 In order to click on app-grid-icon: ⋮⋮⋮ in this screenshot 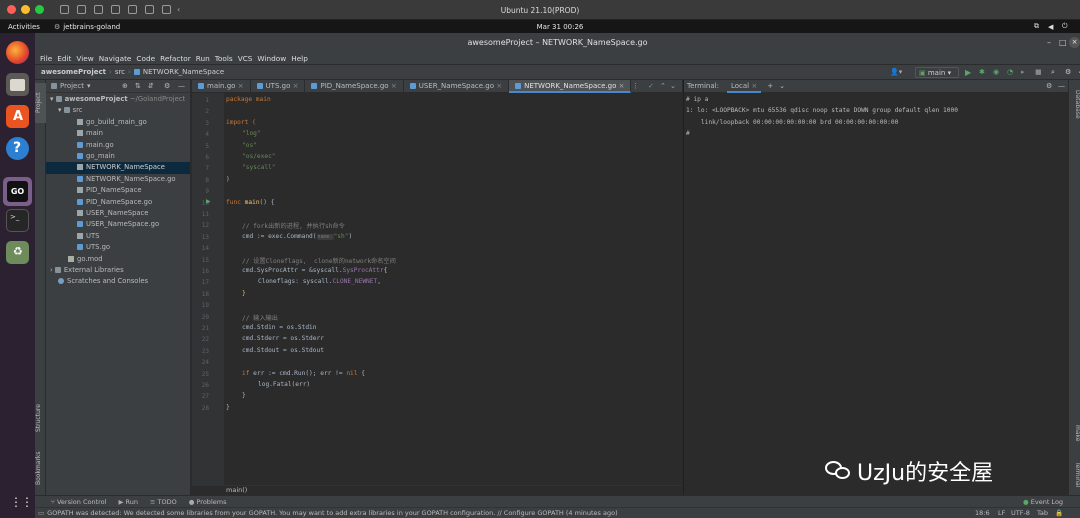, I will do `click(25, 502)`.